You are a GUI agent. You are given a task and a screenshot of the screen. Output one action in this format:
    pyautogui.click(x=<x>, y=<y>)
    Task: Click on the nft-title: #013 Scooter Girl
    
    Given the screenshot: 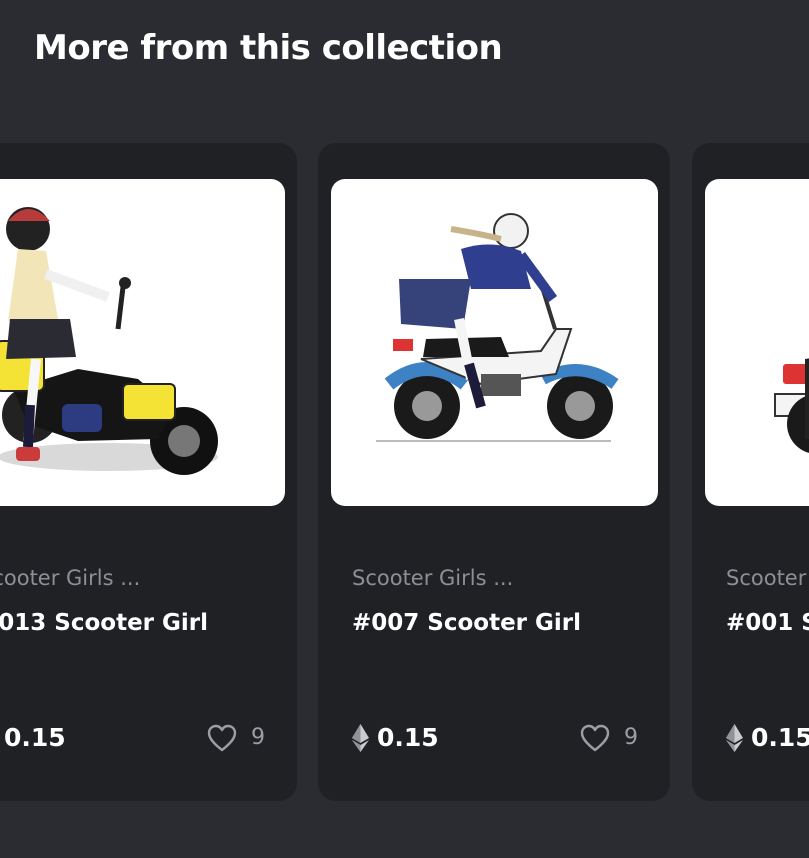 What is the action you would take?
    pyautogui.click(x=104, y=623)
    